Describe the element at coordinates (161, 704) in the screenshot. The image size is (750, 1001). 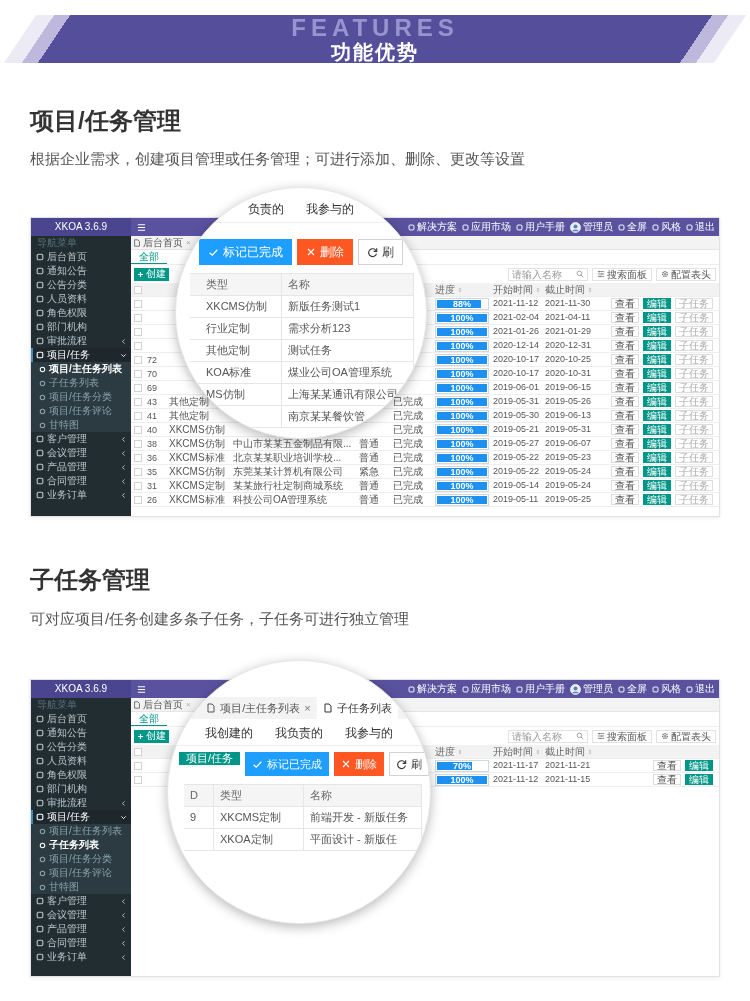
I see `page-tab: 后台首页 ×` at that location.